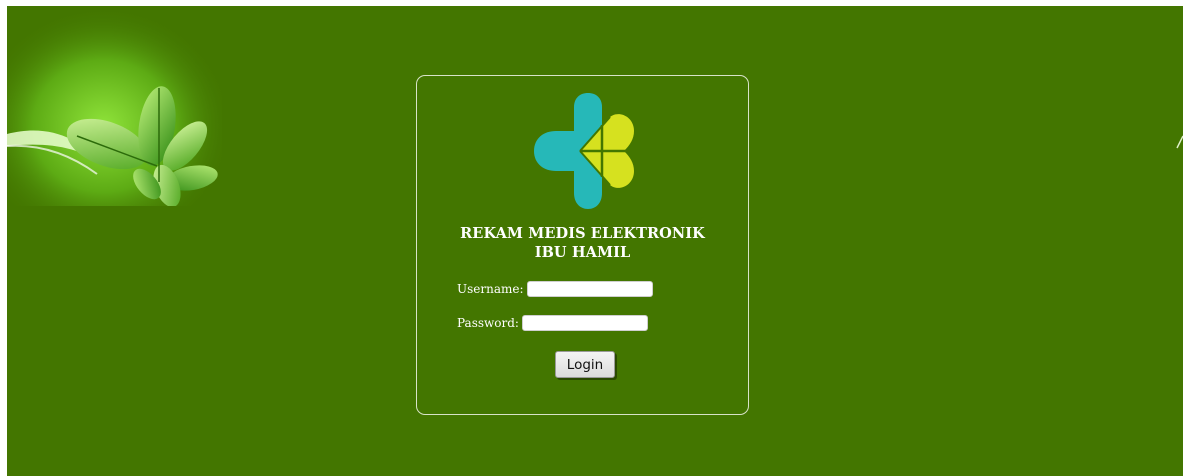  What do you see at coordinates (488, 323) in the screenshot?
I see `password-label: Password:` at bounding box center [488, 323].